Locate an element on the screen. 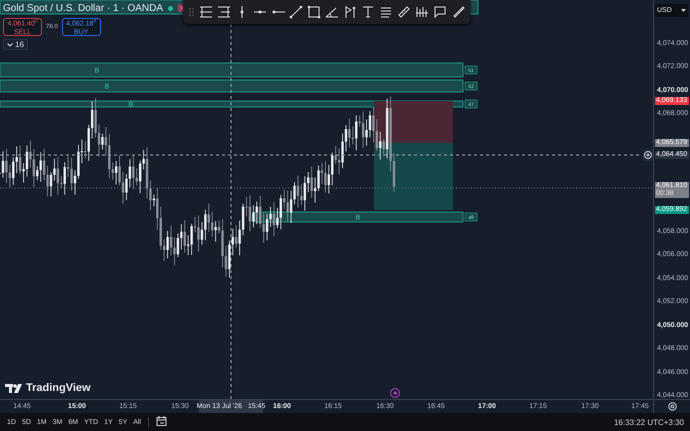 The image size is (690, 431). trend-line-icon is located at coordinates (295, 12).